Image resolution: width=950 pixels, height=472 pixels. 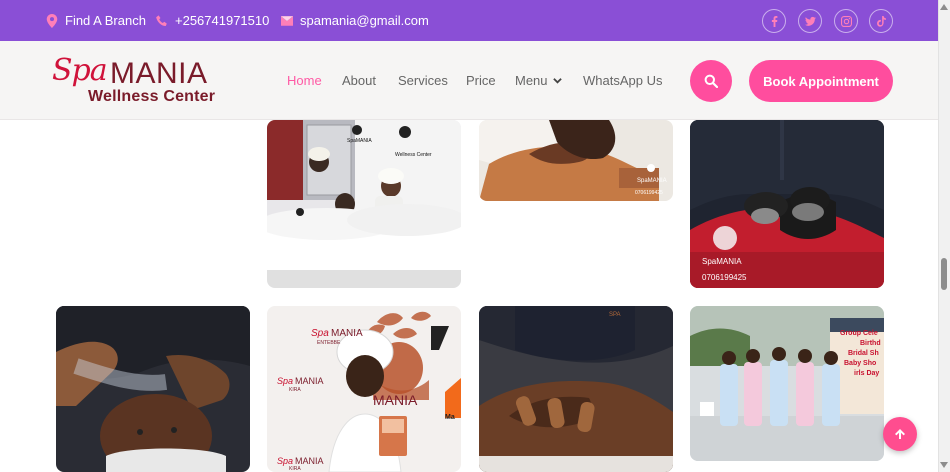 I want to click on twitter-icon, so click(x=810, y=21).